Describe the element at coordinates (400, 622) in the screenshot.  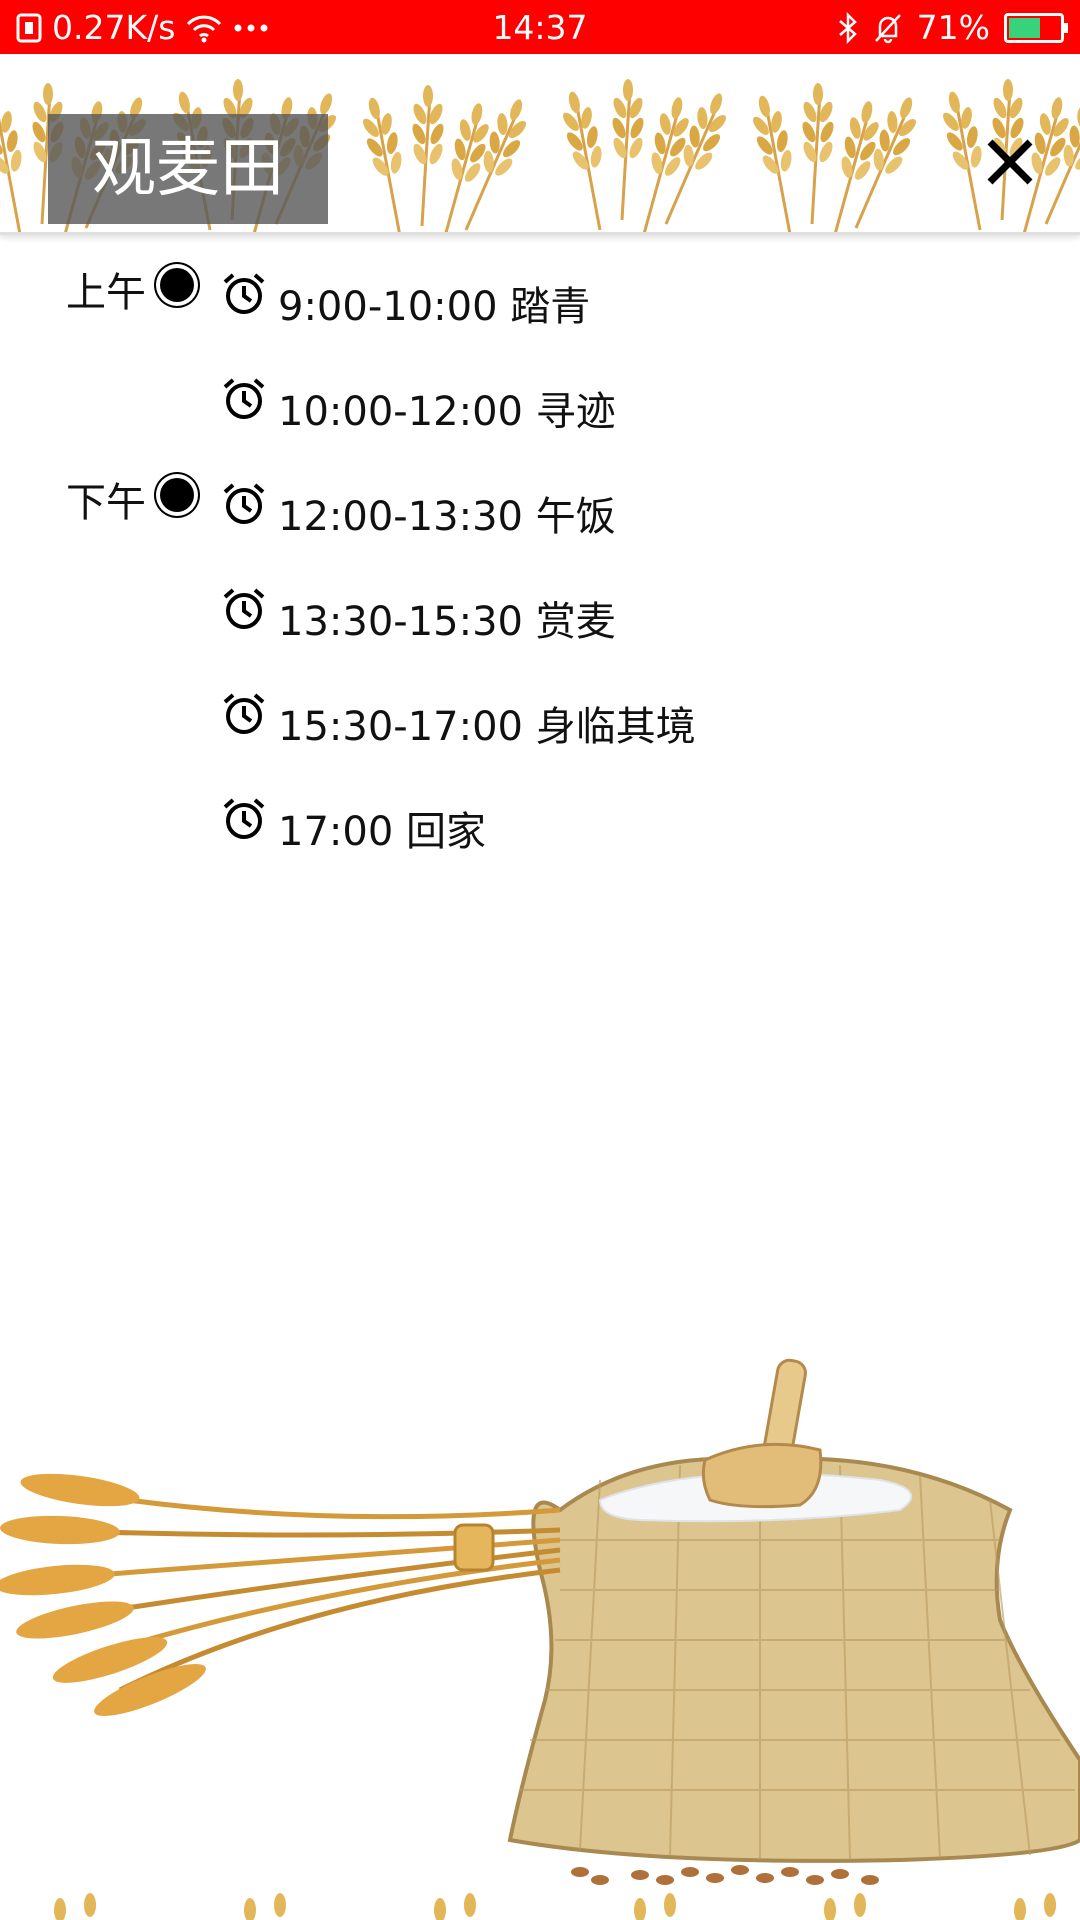
I see `item-time: 13:30-15:30` at that location.